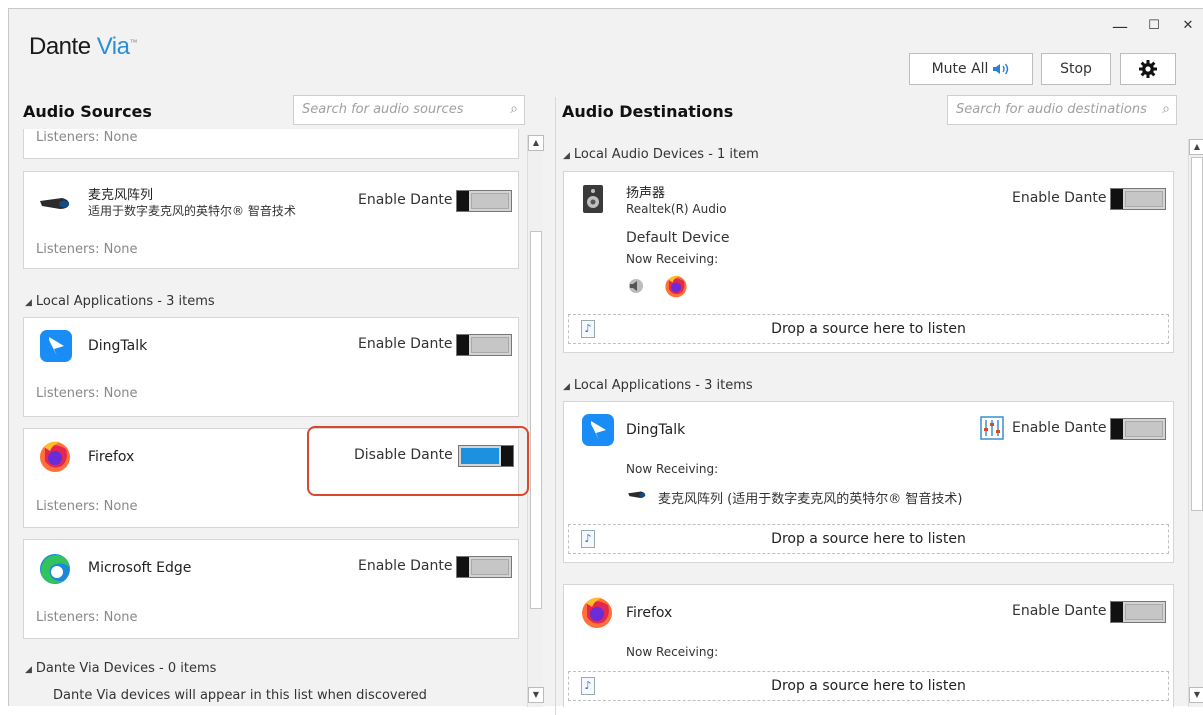 The width and height of the screenshot is (1203, 715). Describe the element at coordinates (593, 199) in the screenshot. I see `speaker-device-icon` at that location.